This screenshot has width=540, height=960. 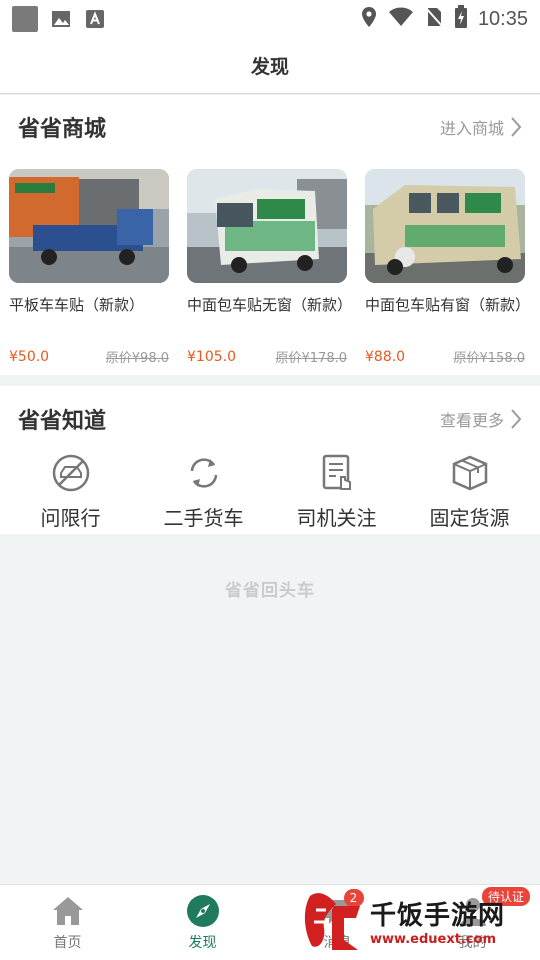 What do you see at coordinates (502, 18) in the screenshot?
I see `clock: 10:35` at bounding box center [502, 18].